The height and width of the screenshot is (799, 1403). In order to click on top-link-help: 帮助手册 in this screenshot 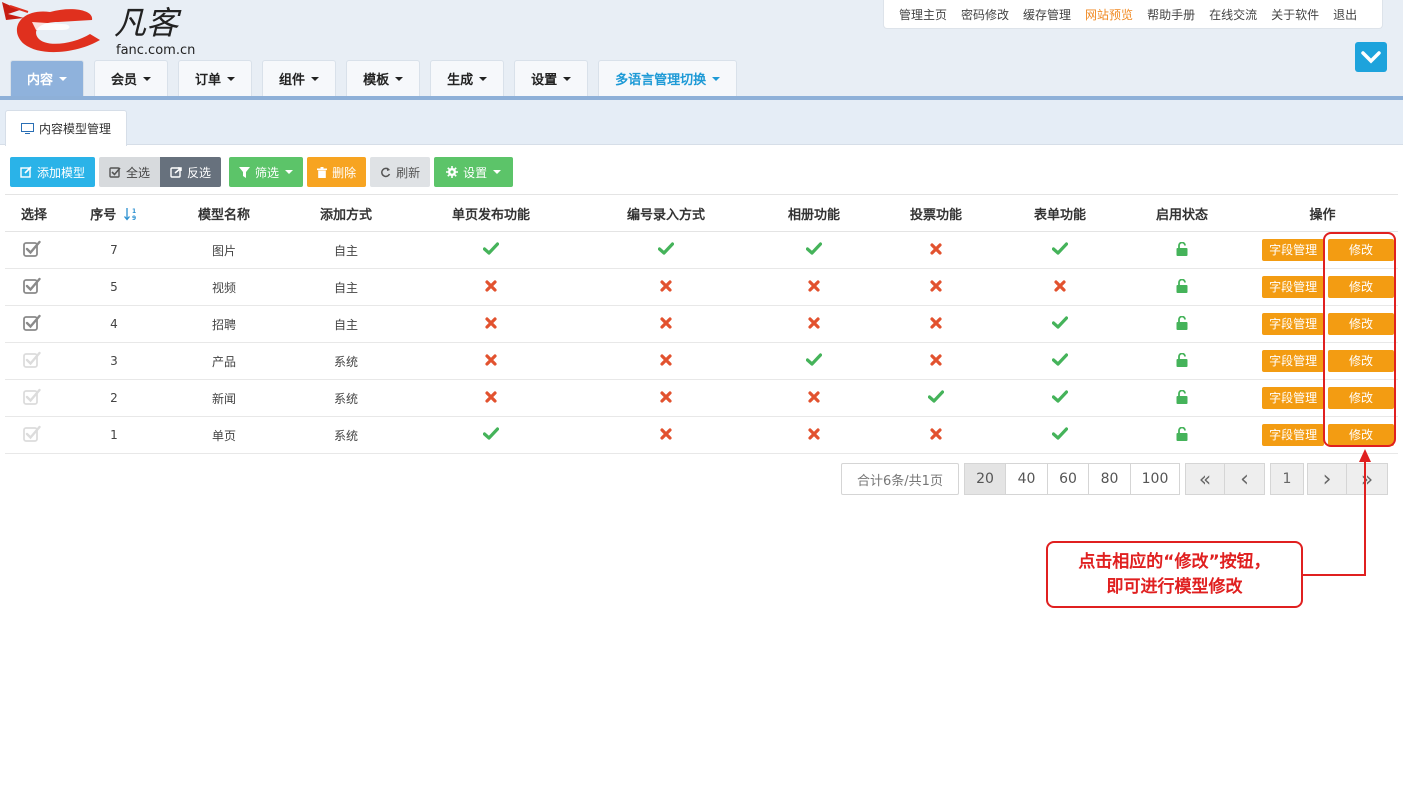, I will do `click(1171, 14)`.